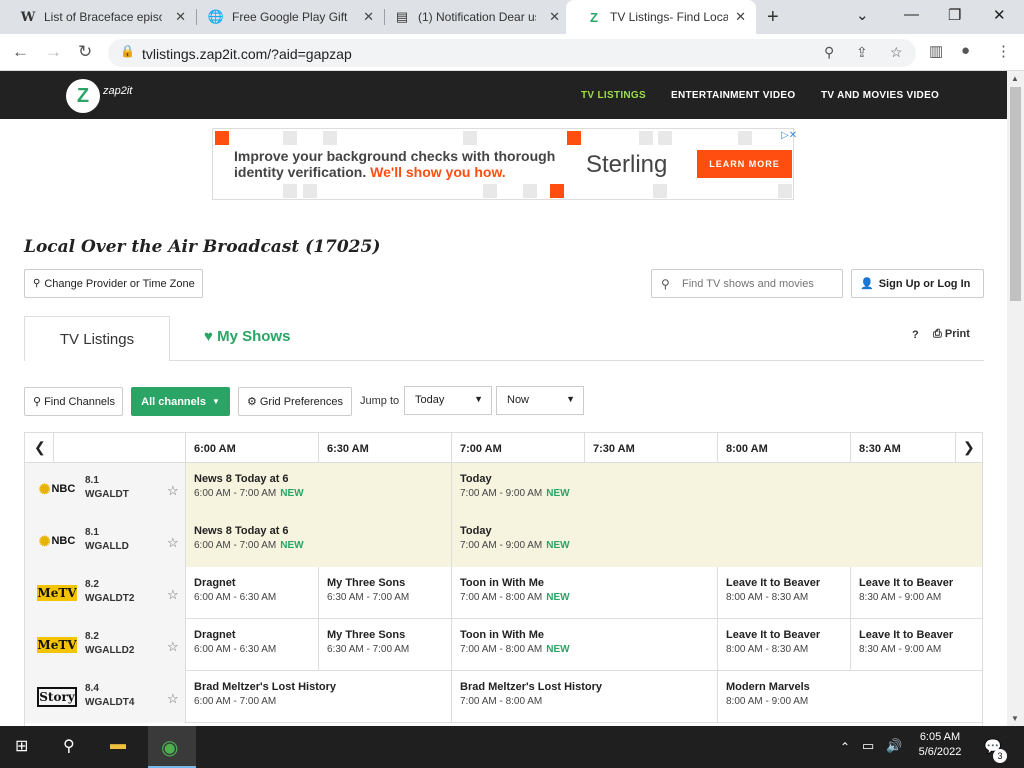 The image size is (1024, 768). What do you see at coordinates (92, 688) in the screenshot?
I see `channel-number: 8.4` at bounding box center [92, 688].